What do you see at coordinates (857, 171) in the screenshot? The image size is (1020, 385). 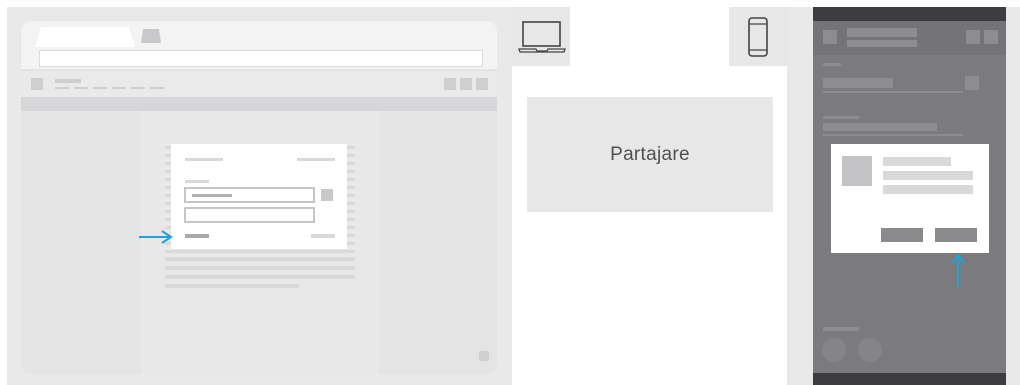 I see `mobile-dialog-image` at bounding box center [857, 171].